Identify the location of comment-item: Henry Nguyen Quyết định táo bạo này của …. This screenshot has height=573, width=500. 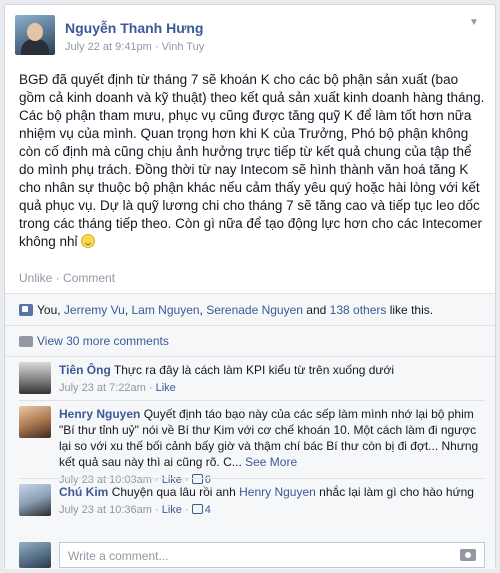
(252, 446).